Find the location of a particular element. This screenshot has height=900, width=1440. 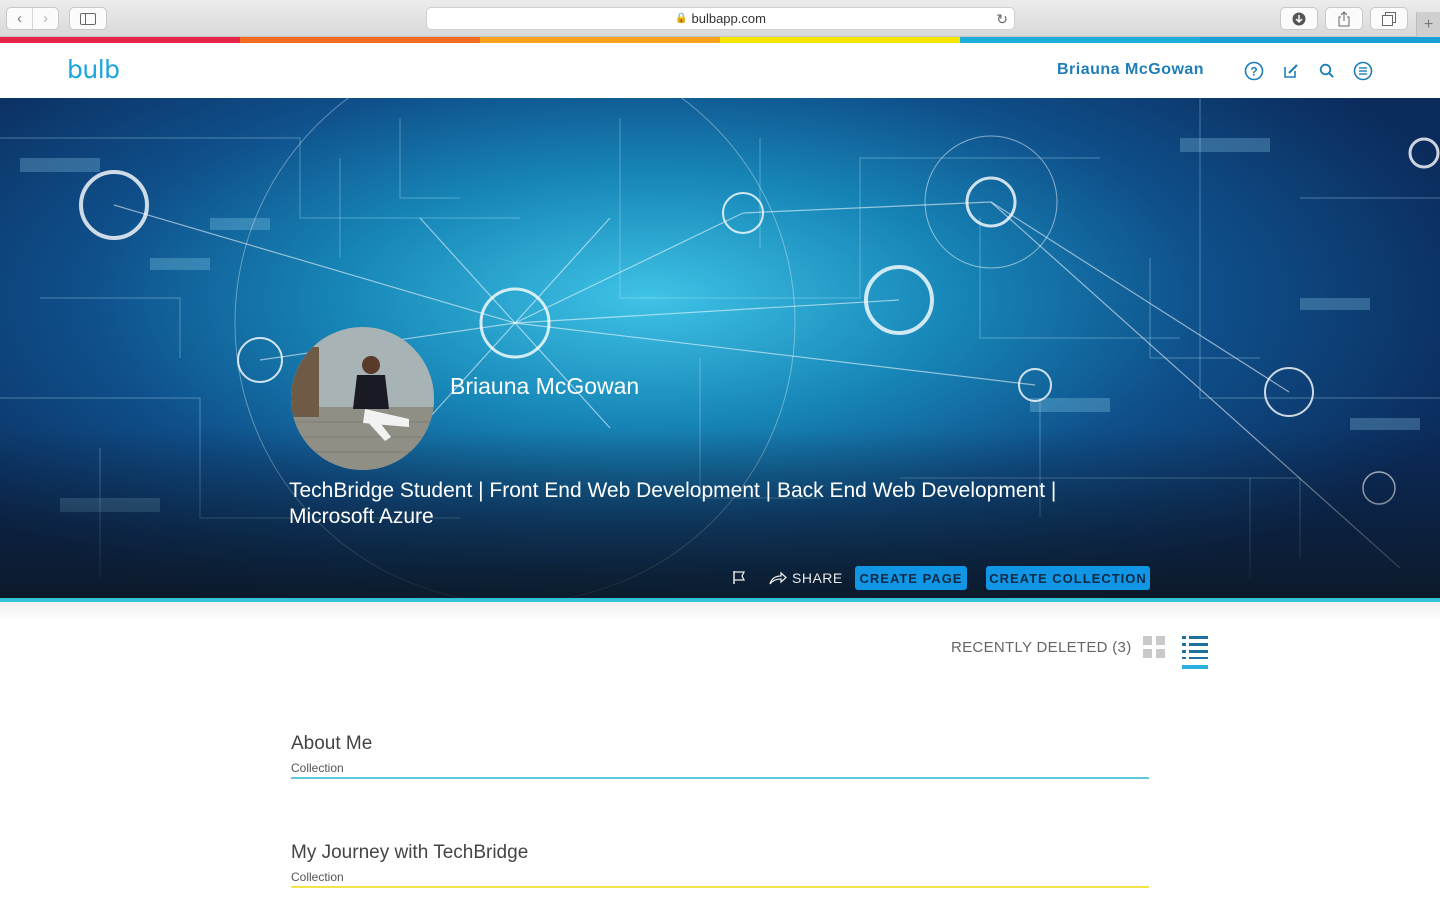

history-nav: ‹ › is located at coordinates (32, 18).